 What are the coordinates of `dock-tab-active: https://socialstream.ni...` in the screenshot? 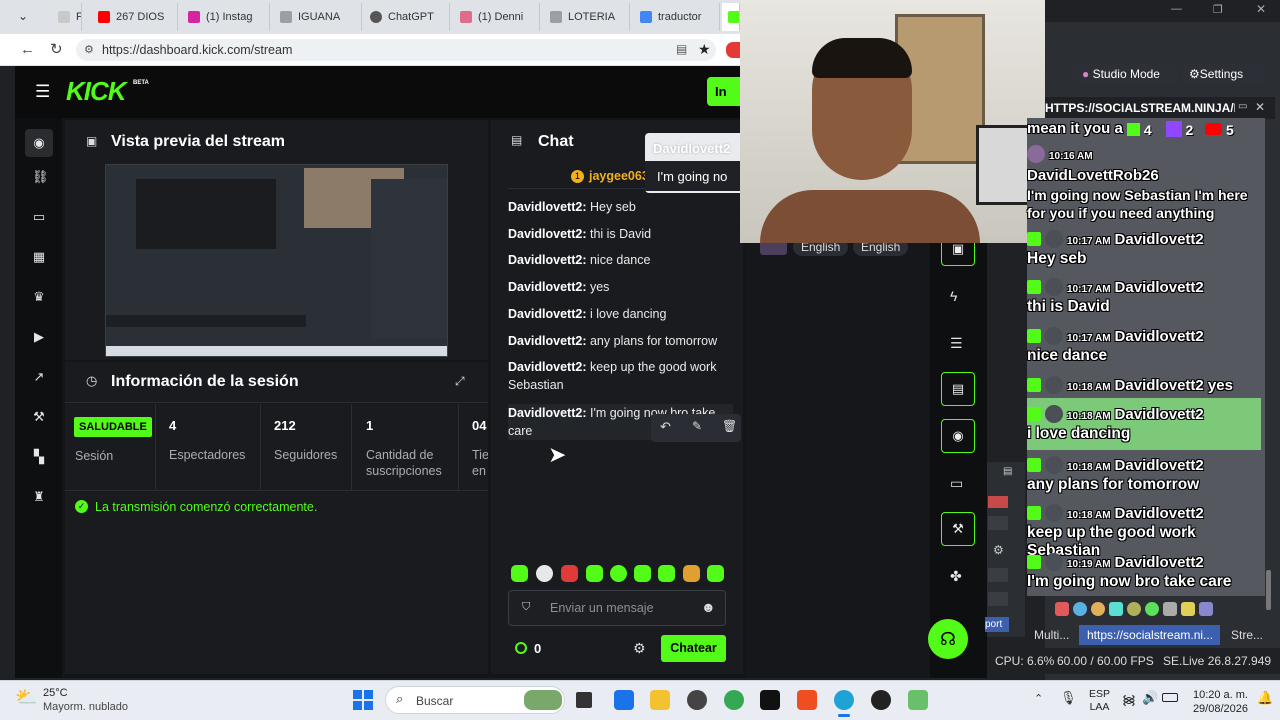 It's located at (1149, 635).